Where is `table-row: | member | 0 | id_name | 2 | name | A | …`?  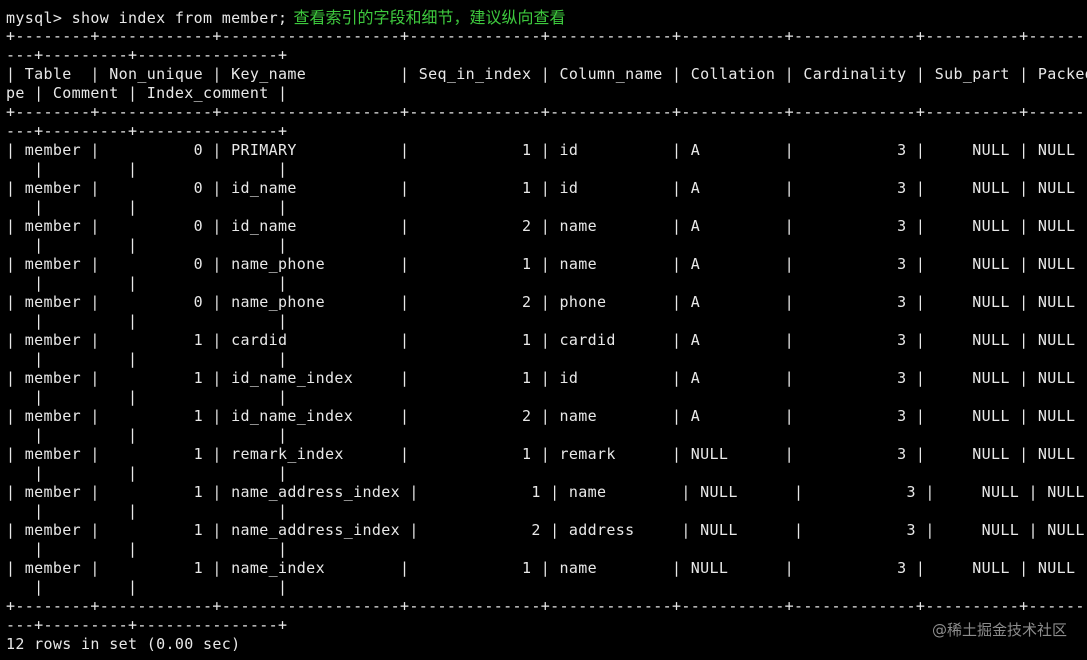
table-row: | member | 0 | id_name | 2 | name | A | … is located at coordinates (546, 226).